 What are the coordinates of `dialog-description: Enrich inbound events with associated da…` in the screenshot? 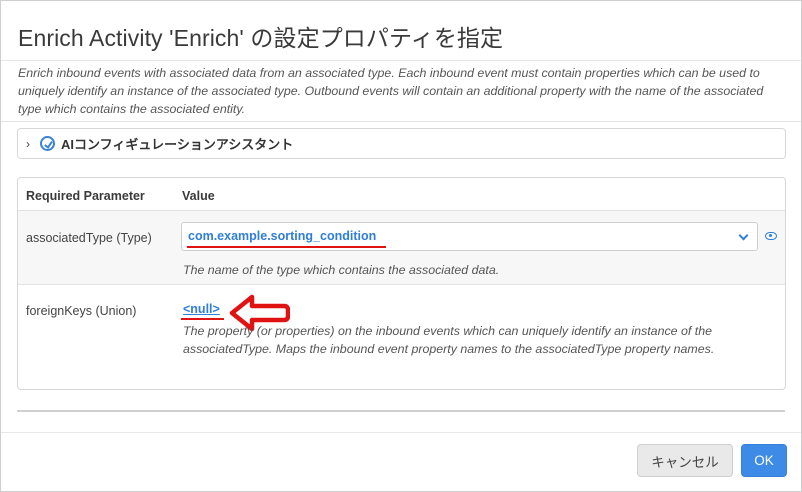 It's located at (391, 91).